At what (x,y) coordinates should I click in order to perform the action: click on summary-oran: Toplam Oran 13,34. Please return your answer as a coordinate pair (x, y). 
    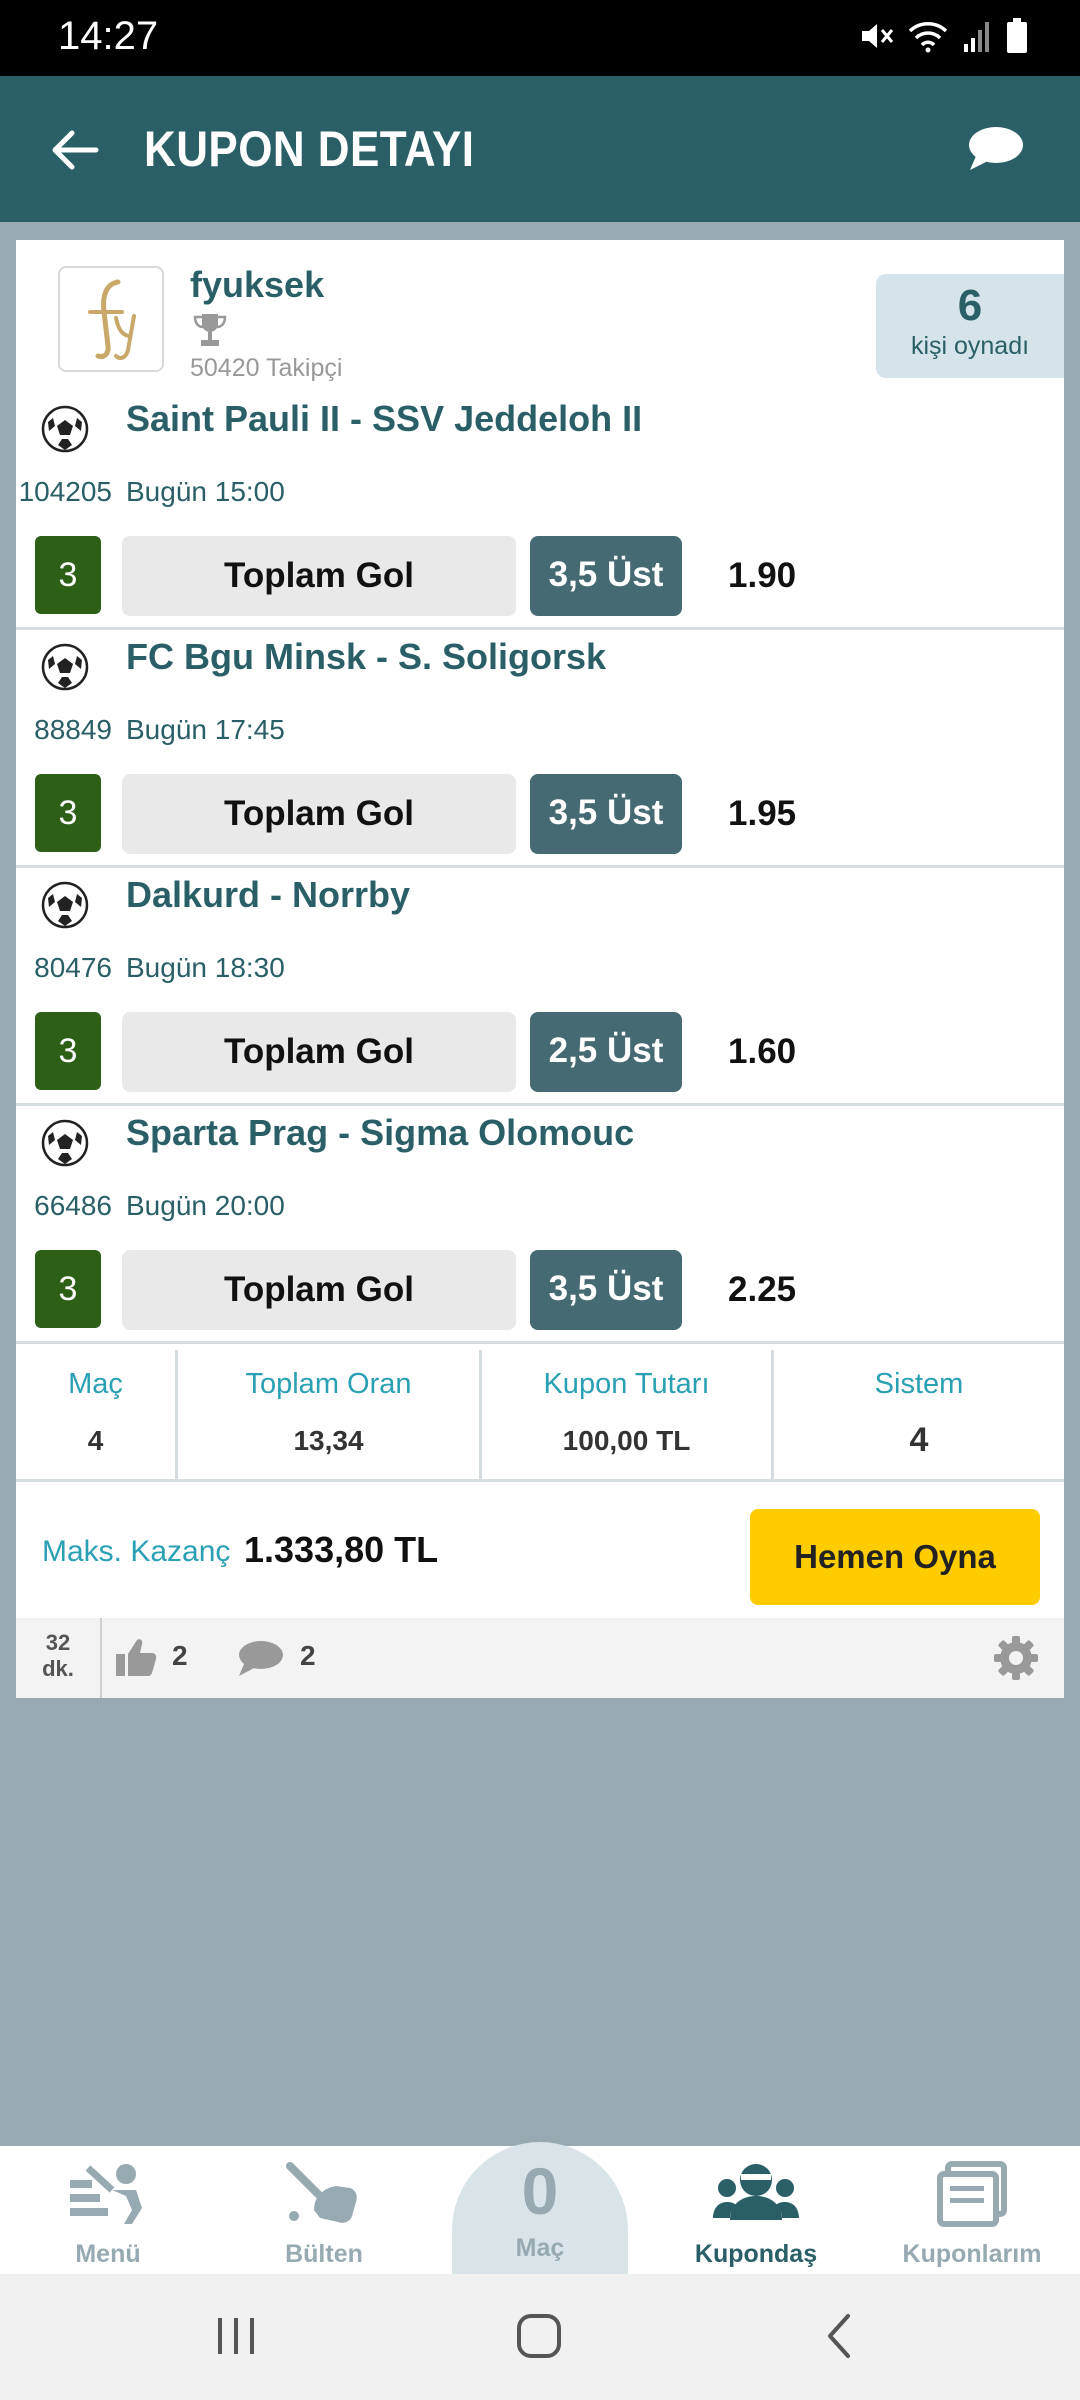
    Looking at the image, I should click on (330, 1416).